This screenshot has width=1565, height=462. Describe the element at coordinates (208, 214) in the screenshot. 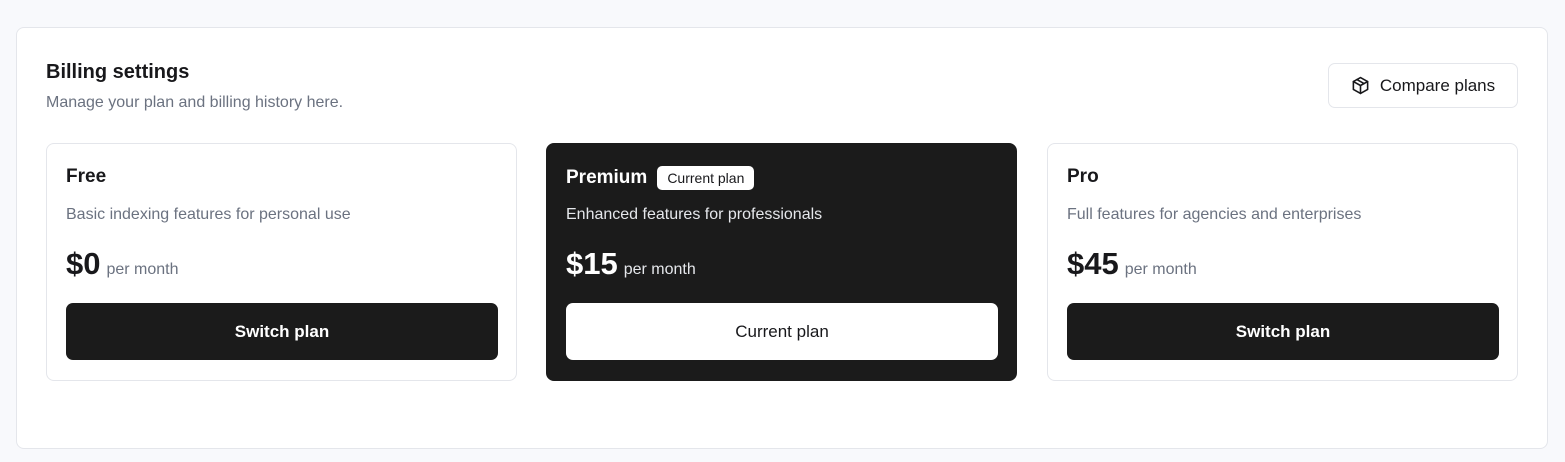

I see `plan-description: Basic indexing features for personal use` at that location.